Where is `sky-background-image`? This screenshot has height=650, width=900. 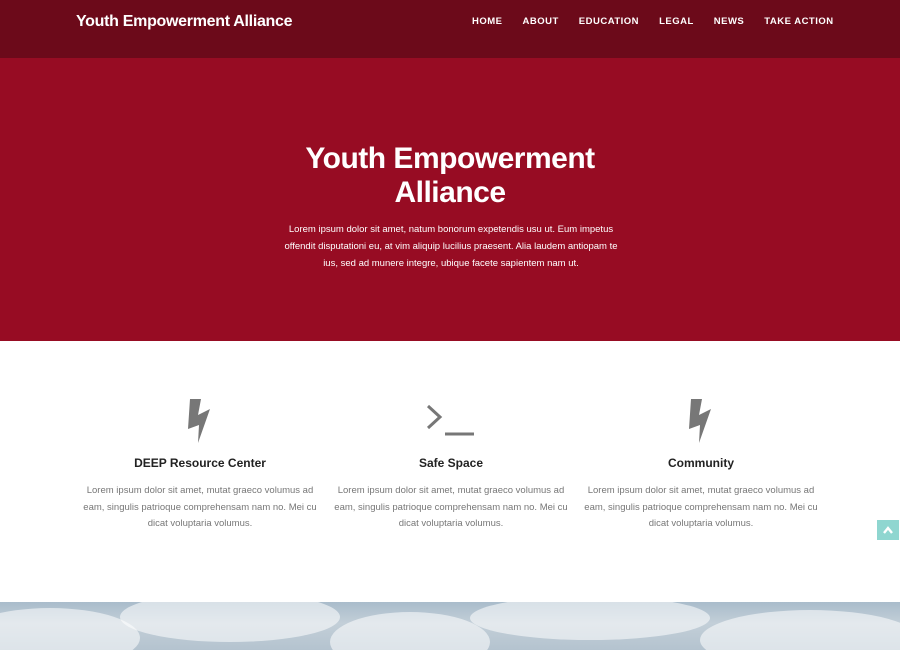
sky-background-image is located at coordinates (450, 626).